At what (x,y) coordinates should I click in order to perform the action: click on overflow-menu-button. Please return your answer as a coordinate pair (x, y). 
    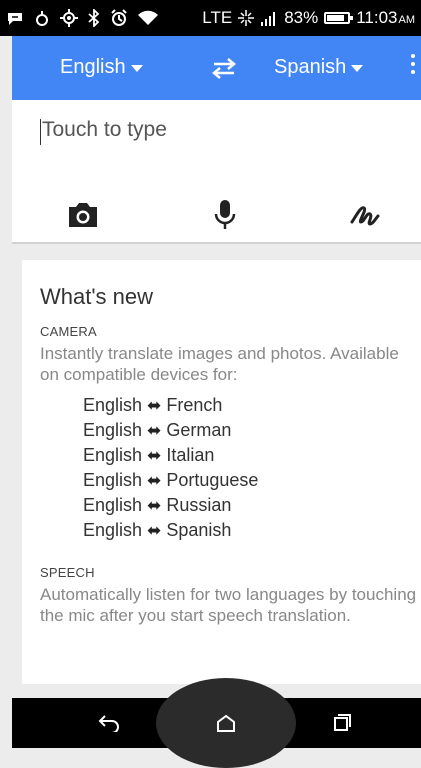
    Looking at the image, I should click on (413, 69).